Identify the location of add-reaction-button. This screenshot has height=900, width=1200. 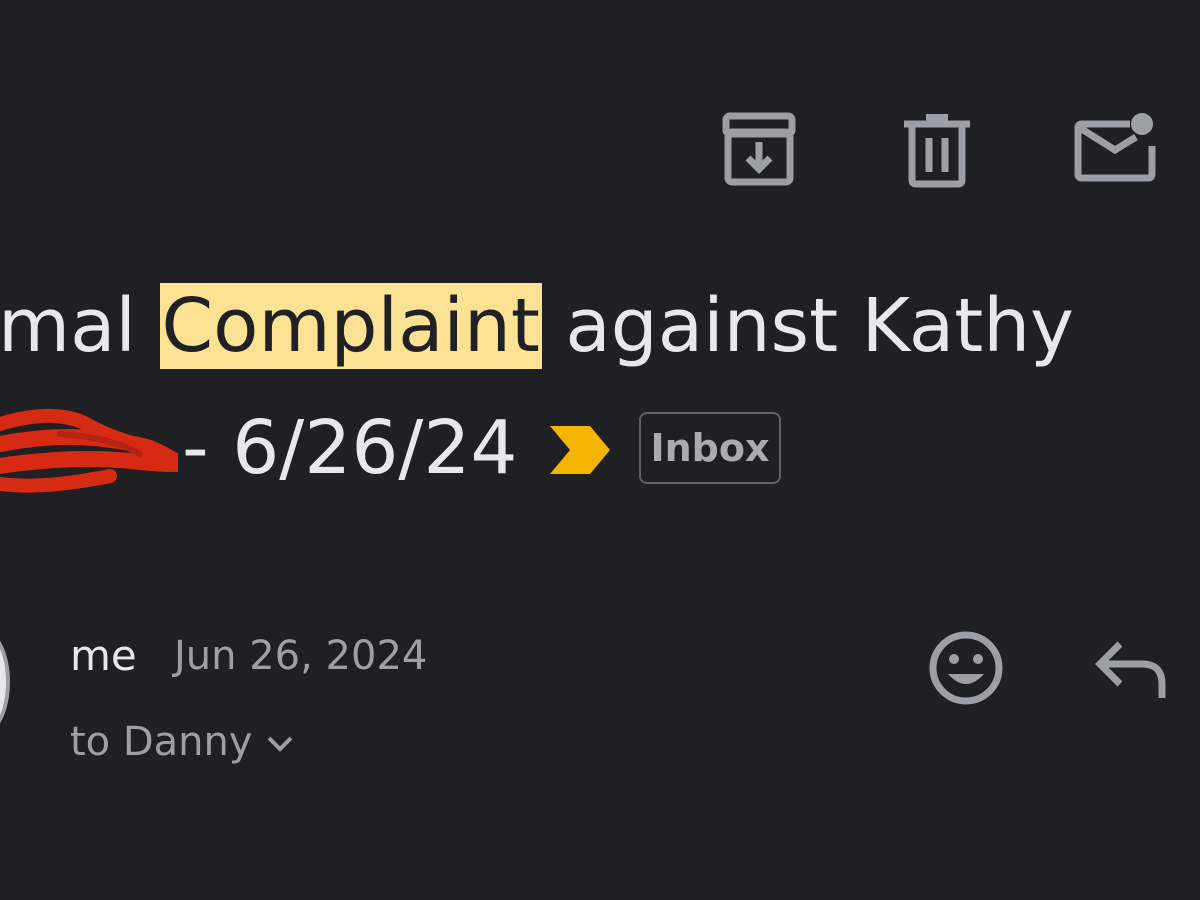
(966, 668).